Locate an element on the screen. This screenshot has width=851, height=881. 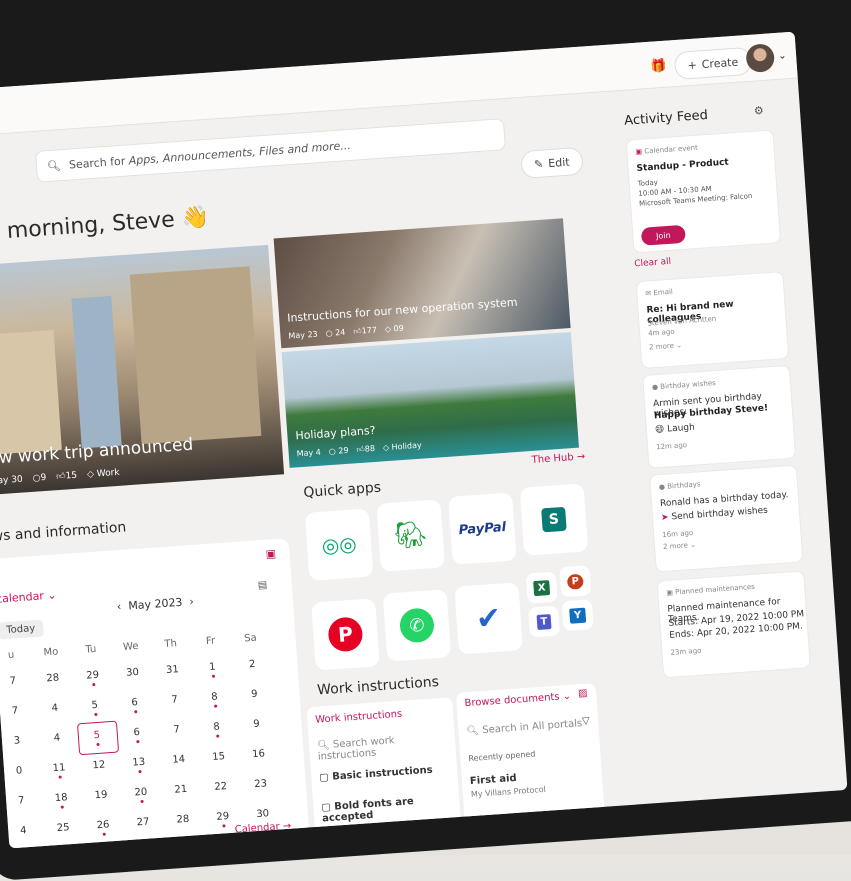
work-instructions-tab: Work instructions is located at coordinates (359, 717).